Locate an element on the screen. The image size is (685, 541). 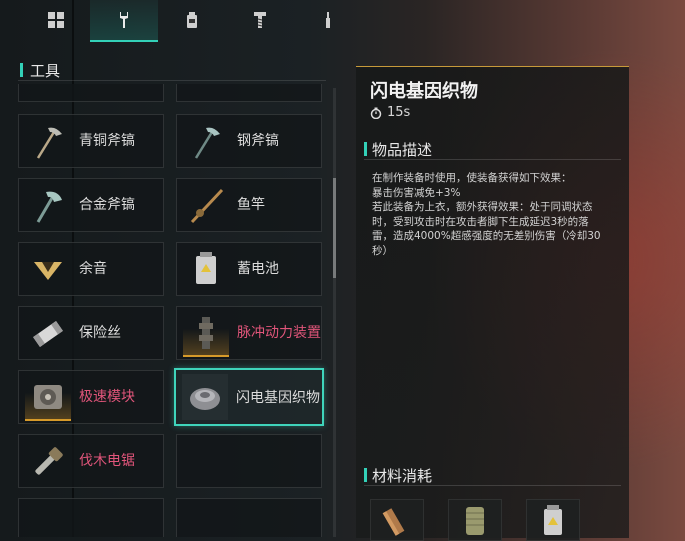
fishing-rod-icon is located at coordinates (207, 206).